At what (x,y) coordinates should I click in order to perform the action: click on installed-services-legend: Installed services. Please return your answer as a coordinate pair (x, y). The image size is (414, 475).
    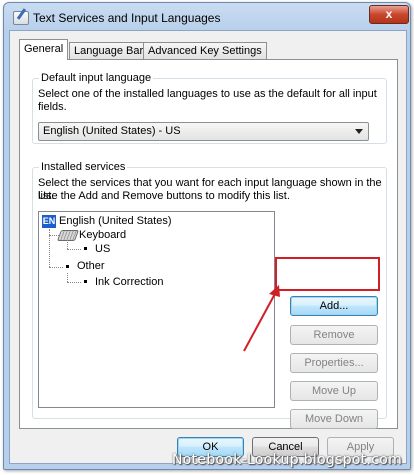
    Looking at the image, I should click on (83, 167).